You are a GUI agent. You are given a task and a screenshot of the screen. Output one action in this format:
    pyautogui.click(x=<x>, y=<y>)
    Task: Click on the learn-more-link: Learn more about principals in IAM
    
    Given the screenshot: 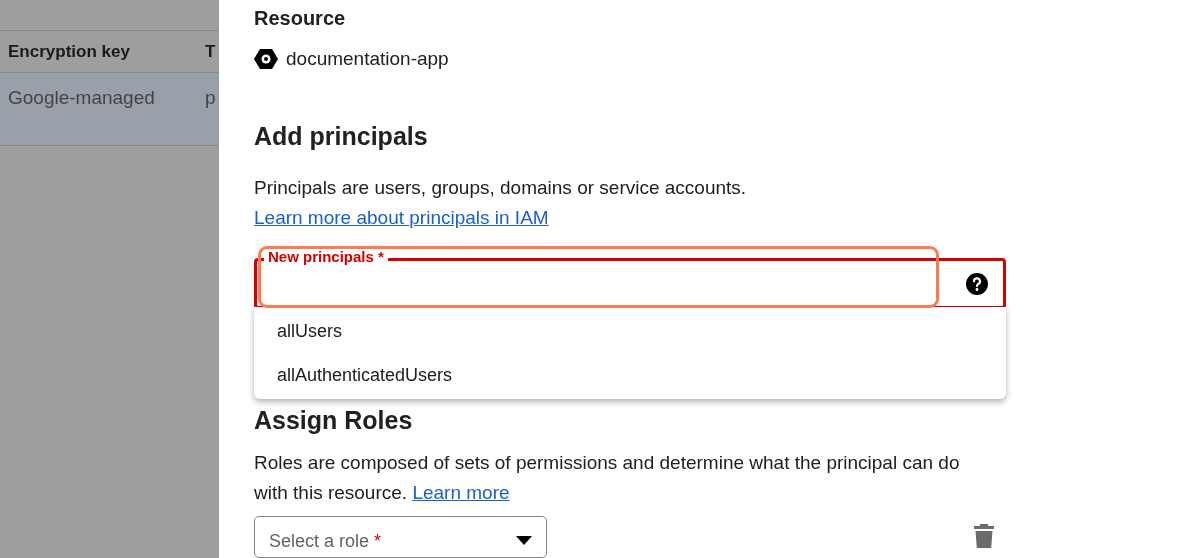 What is the action you would take?
    pyautogui.click(x=401, y=217)
    